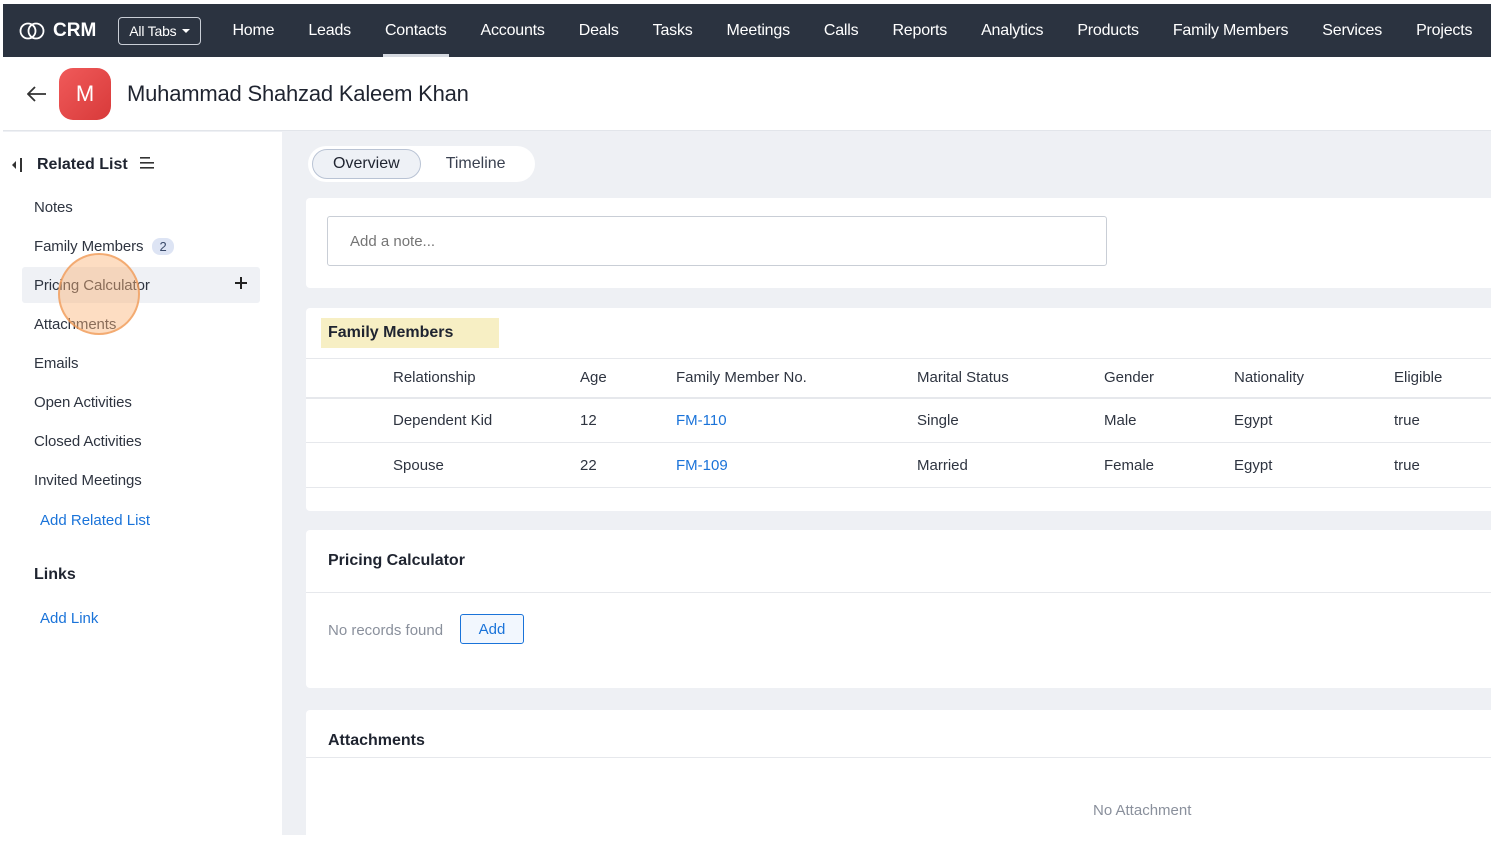 The image size is (1495, 842). Describe the element at coordinates (37, 94) in the screenshot. I see `back-arrow-icon` at that location.